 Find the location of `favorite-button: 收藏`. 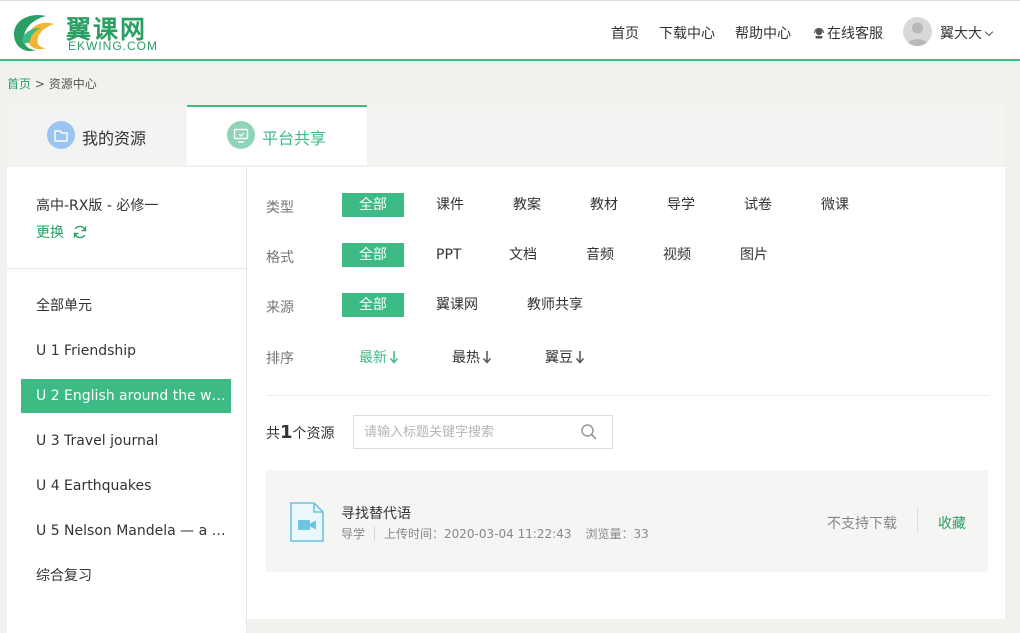

favorite-button: 收藏 is located at coordinates (952, 523).